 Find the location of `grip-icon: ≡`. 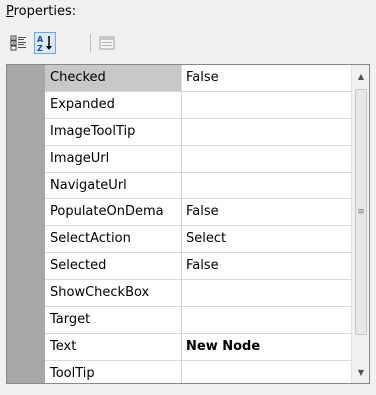

grip-icon: ≡ is located at coordinates (361, 211).